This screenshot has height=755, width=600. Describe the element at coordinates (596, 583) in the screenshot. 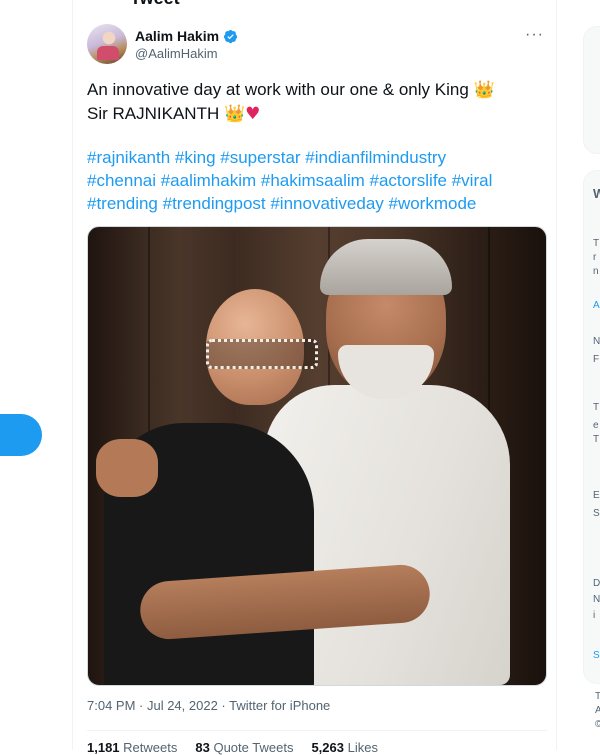

I see `trend-fragment: D` at that location.